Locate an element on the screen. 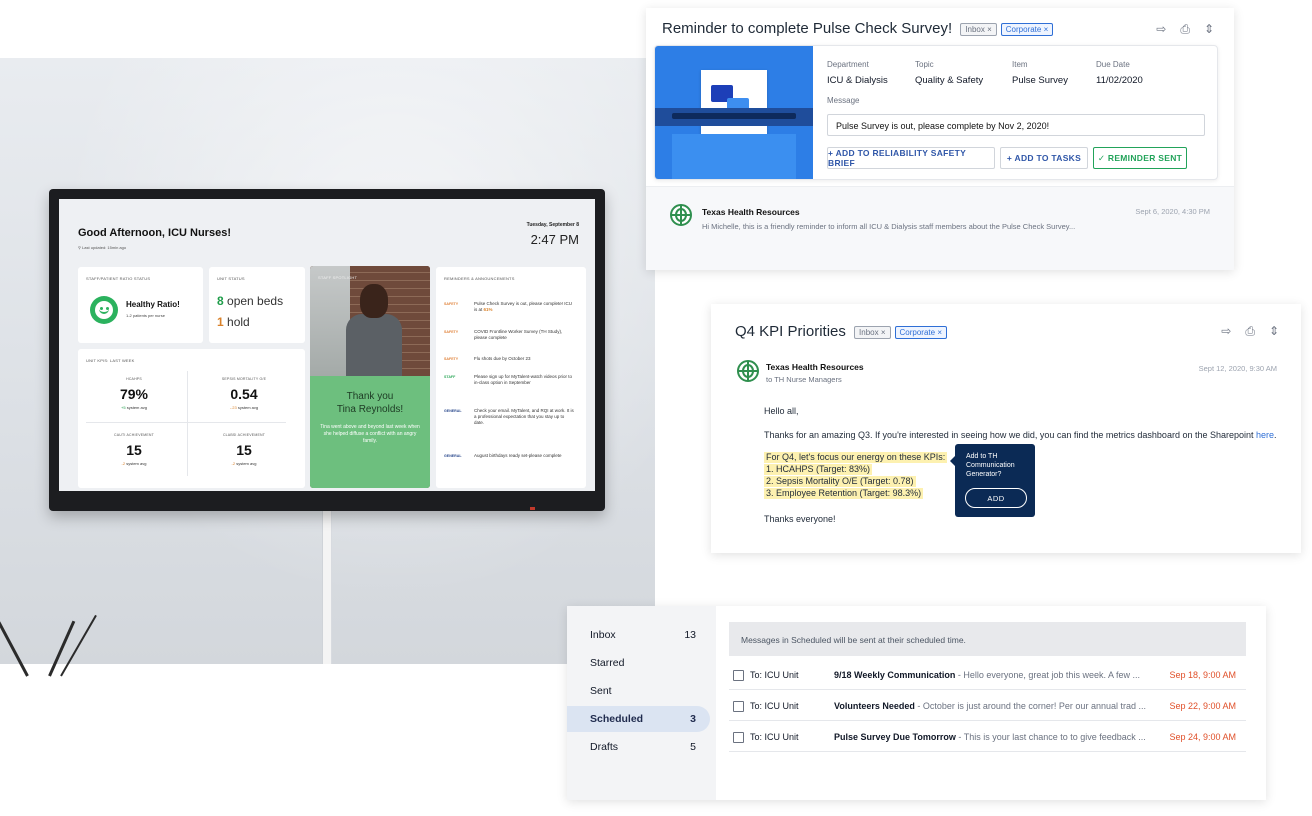 This screenshot has width=1312, height=816. field-label-topic: Topic is located at coordinates (924, 64).